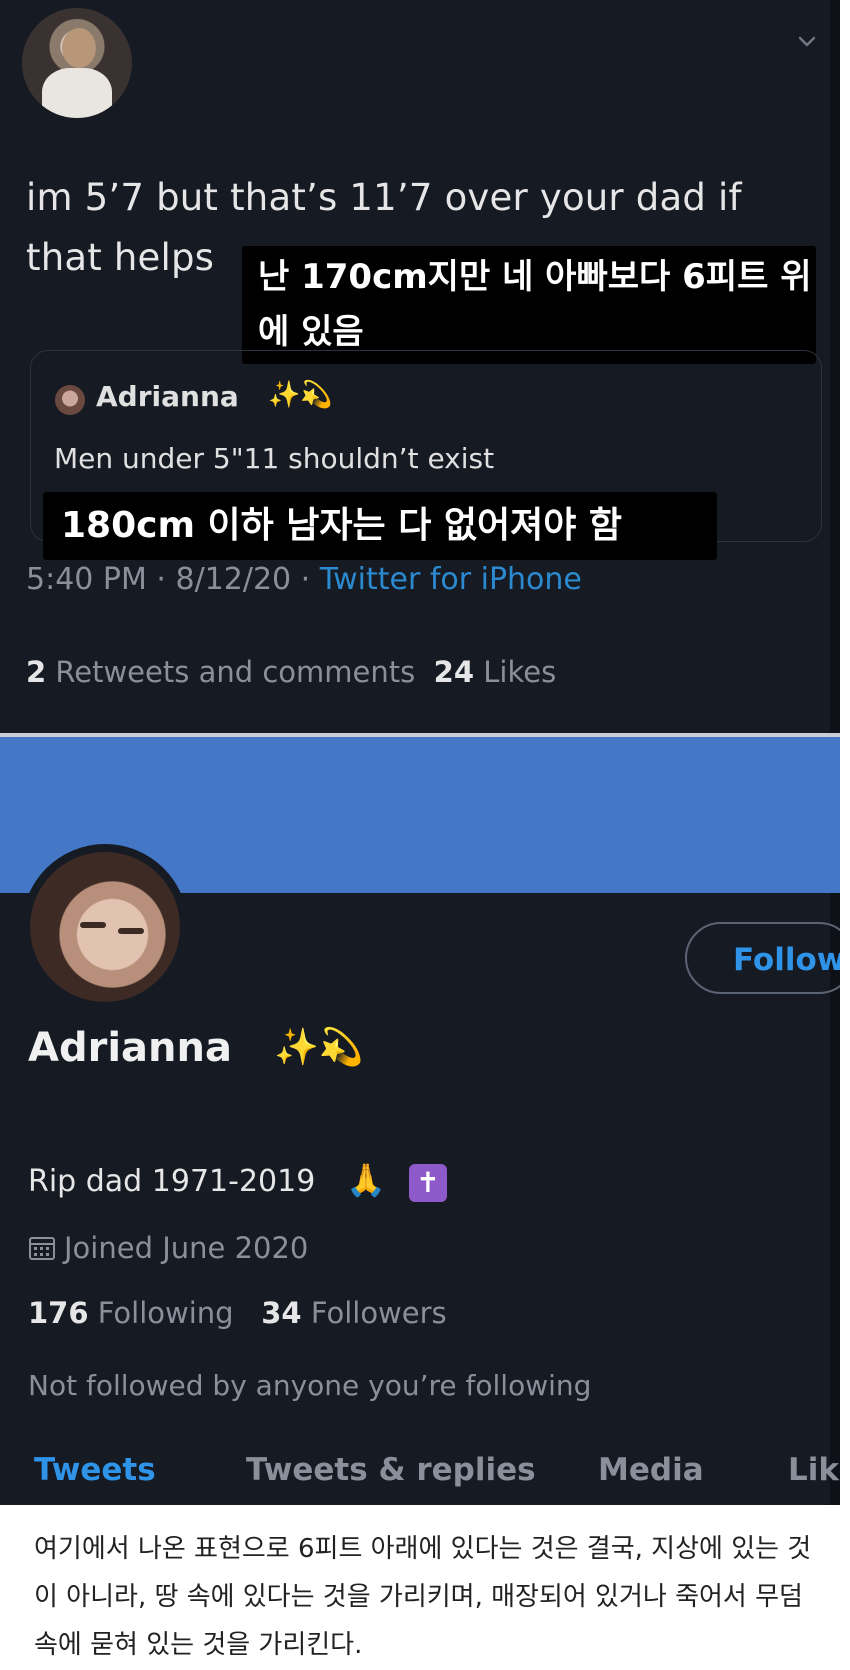 The height and width of the screenshot is (1670, 850). Describe the element at coordinates (130, 1048) in the screenshot. I see `profile-display-name: Adrianna` at that location.